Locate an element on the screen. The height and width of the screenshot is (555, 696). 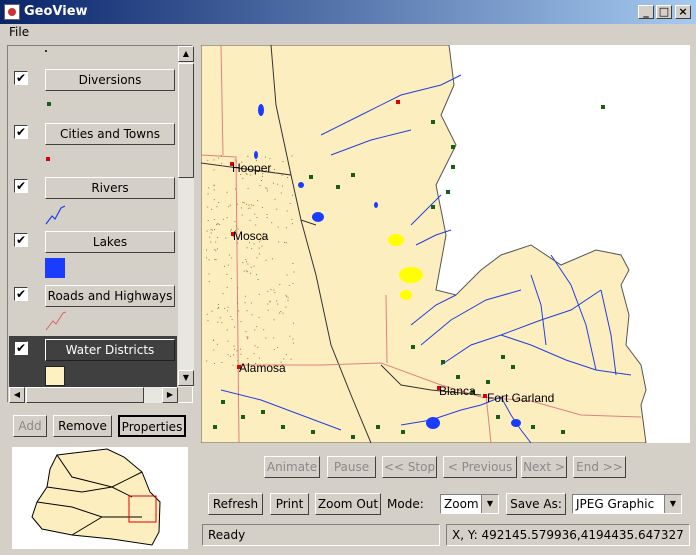
overview-map is located at coordinates (100, 498).